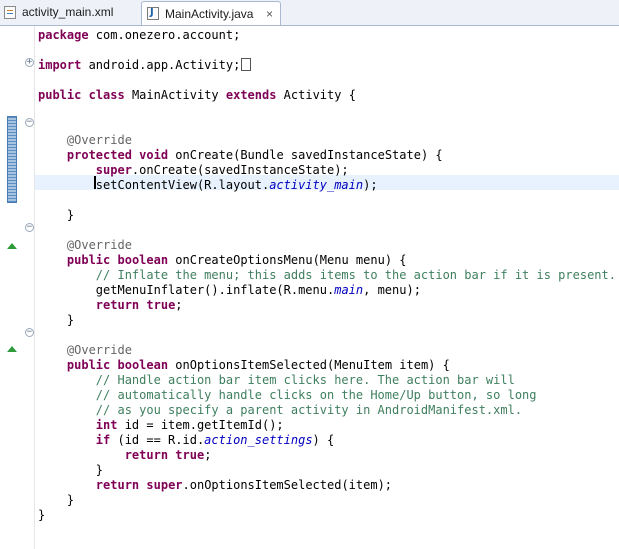 This screenshot has height=549, width=619. I want to click on code-token: , menu);, so click(392, 290).